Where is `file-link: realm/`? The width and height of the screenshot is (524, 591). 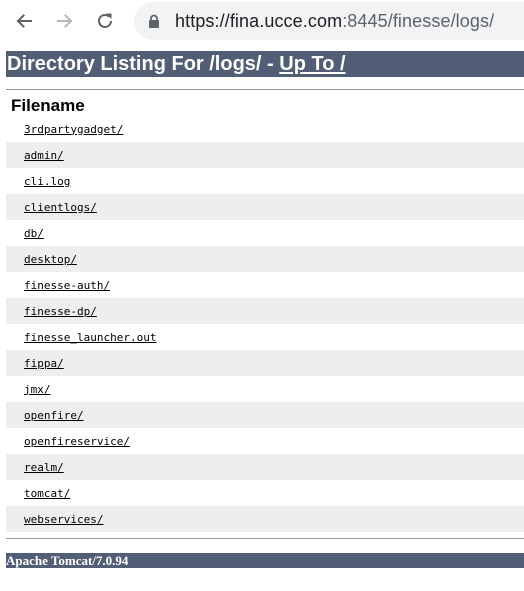 file-link: realm/ is located at coordinates (44, 467).